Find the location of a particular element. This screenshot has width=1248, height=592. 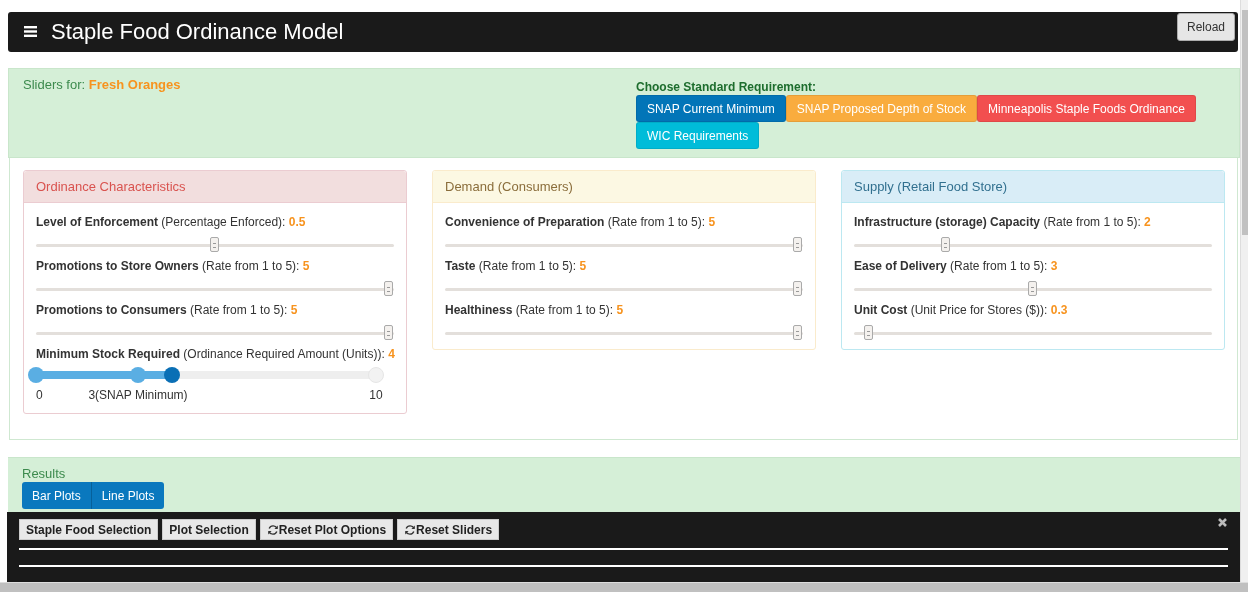

tick-label: 0 is located at coordinates (39, 394).